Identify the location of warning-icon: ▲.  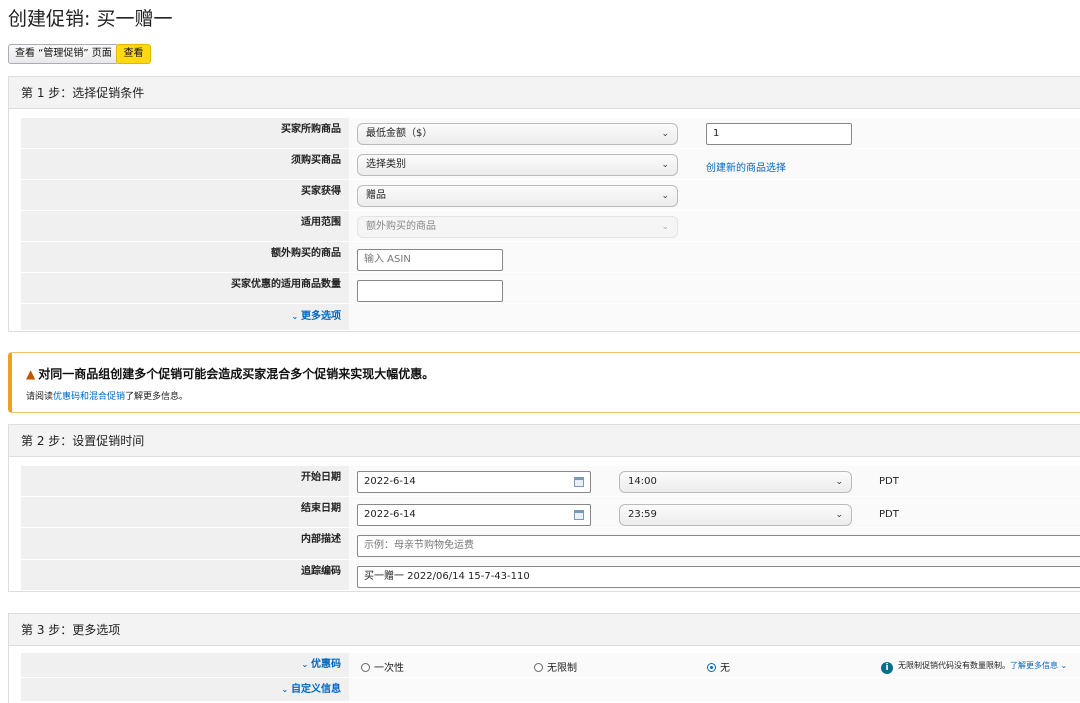
(31, 374).